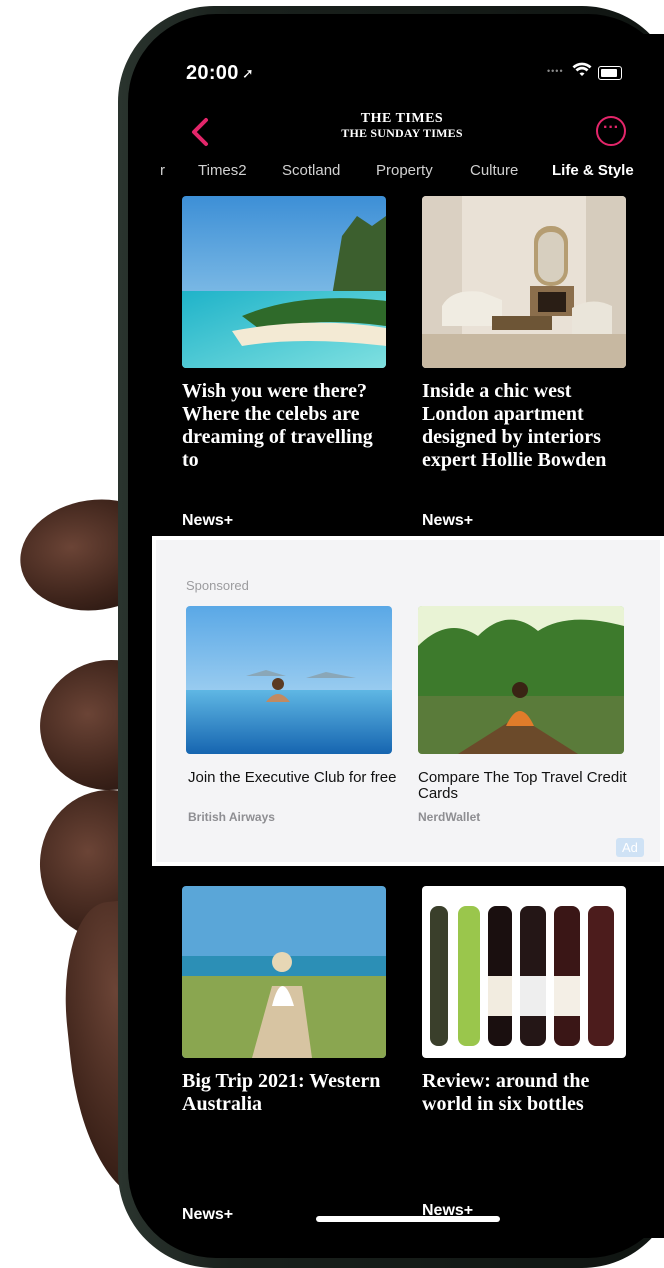 Image resolution: width=664 pixels, height=1268 pixels. What do you see at coordinates (449, 817) in the screenshot?
I see `ad-sponsor: NerdWallet` at bounding box center [449, 817].